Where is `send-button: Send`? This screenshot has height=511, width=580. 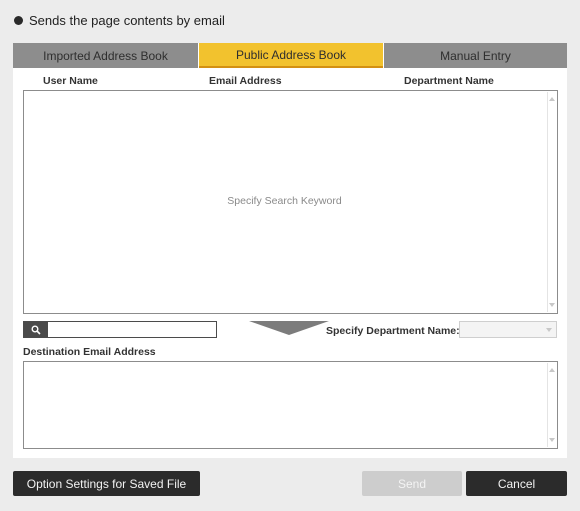
send-button: Send is located at coordinates (412, 483).